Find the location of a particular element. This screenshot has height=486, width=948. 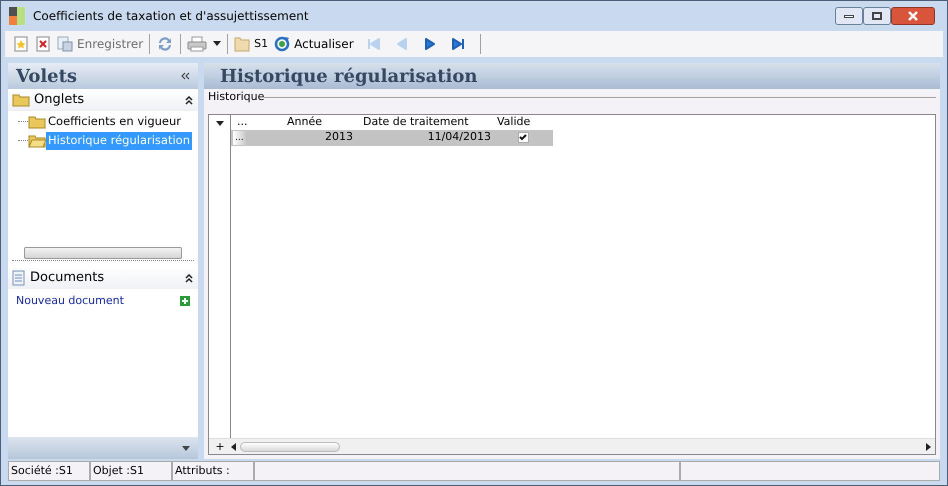

status-field: Objet :S1 is located at coordinates (131, 471).